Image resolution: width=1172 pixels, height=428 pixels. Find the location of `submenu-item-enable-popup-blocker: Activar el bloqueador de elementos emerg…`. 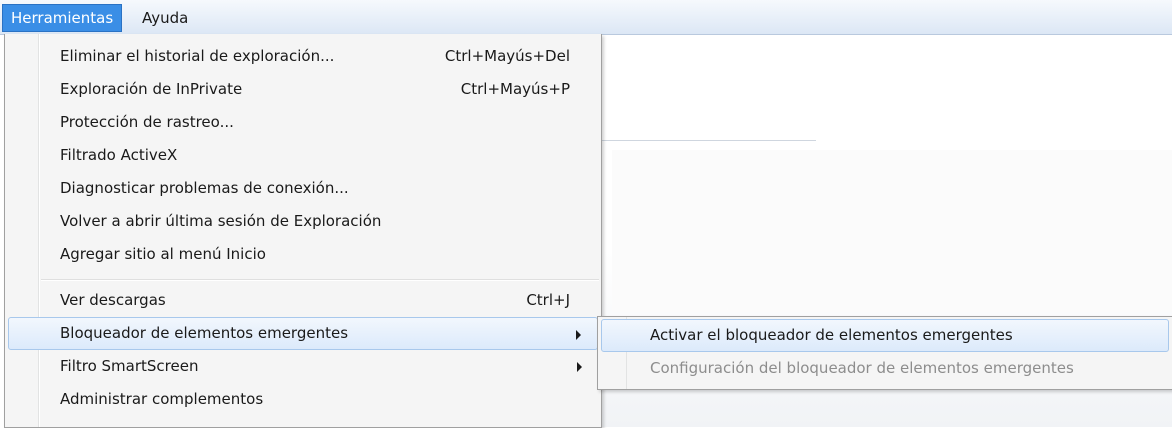

submenu-item-enable-popup-blocker: Activar el bloqueador de elementos emerg… is located at coordinates (885, 335).